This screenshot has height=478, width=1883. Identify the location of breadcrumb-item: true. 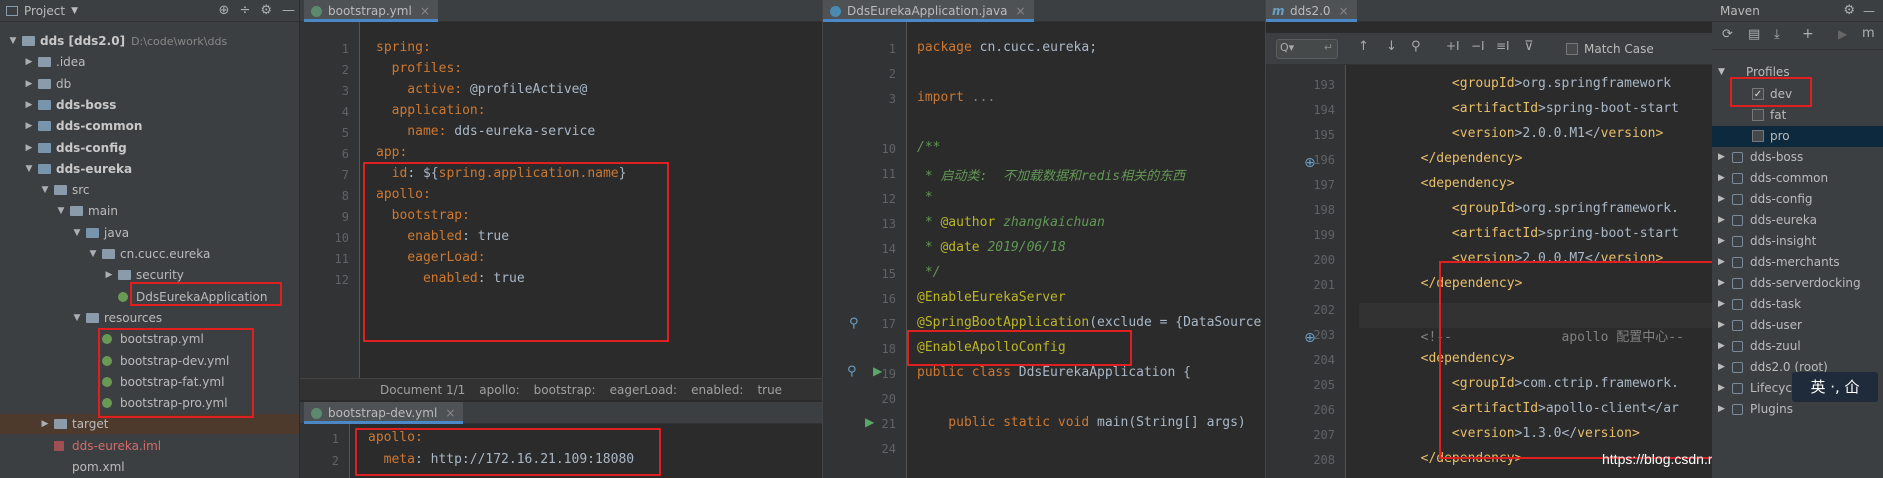
(769, 390).